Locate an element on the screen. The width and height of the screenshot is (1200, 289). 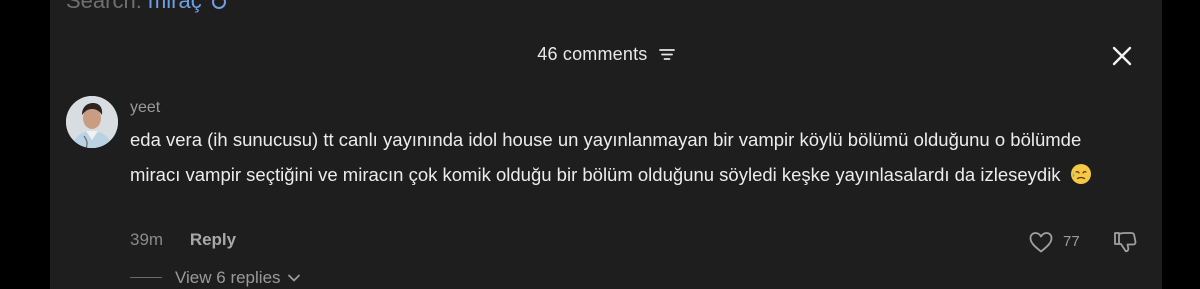
close-icon is located at coordinates (1122, 56).